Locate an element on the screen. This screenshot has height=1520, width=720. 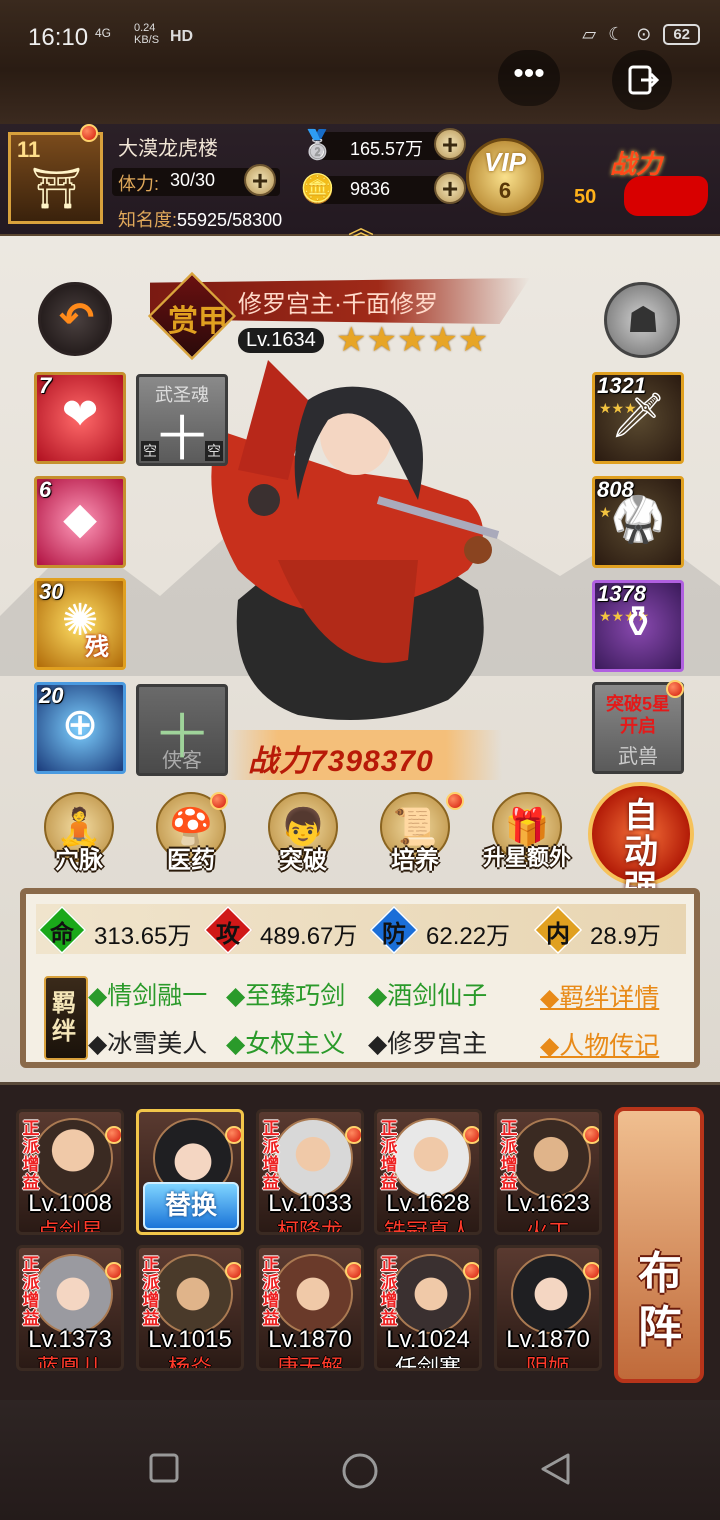
armor-equip-icon: 🥋 is located at coordinates (638, 519).